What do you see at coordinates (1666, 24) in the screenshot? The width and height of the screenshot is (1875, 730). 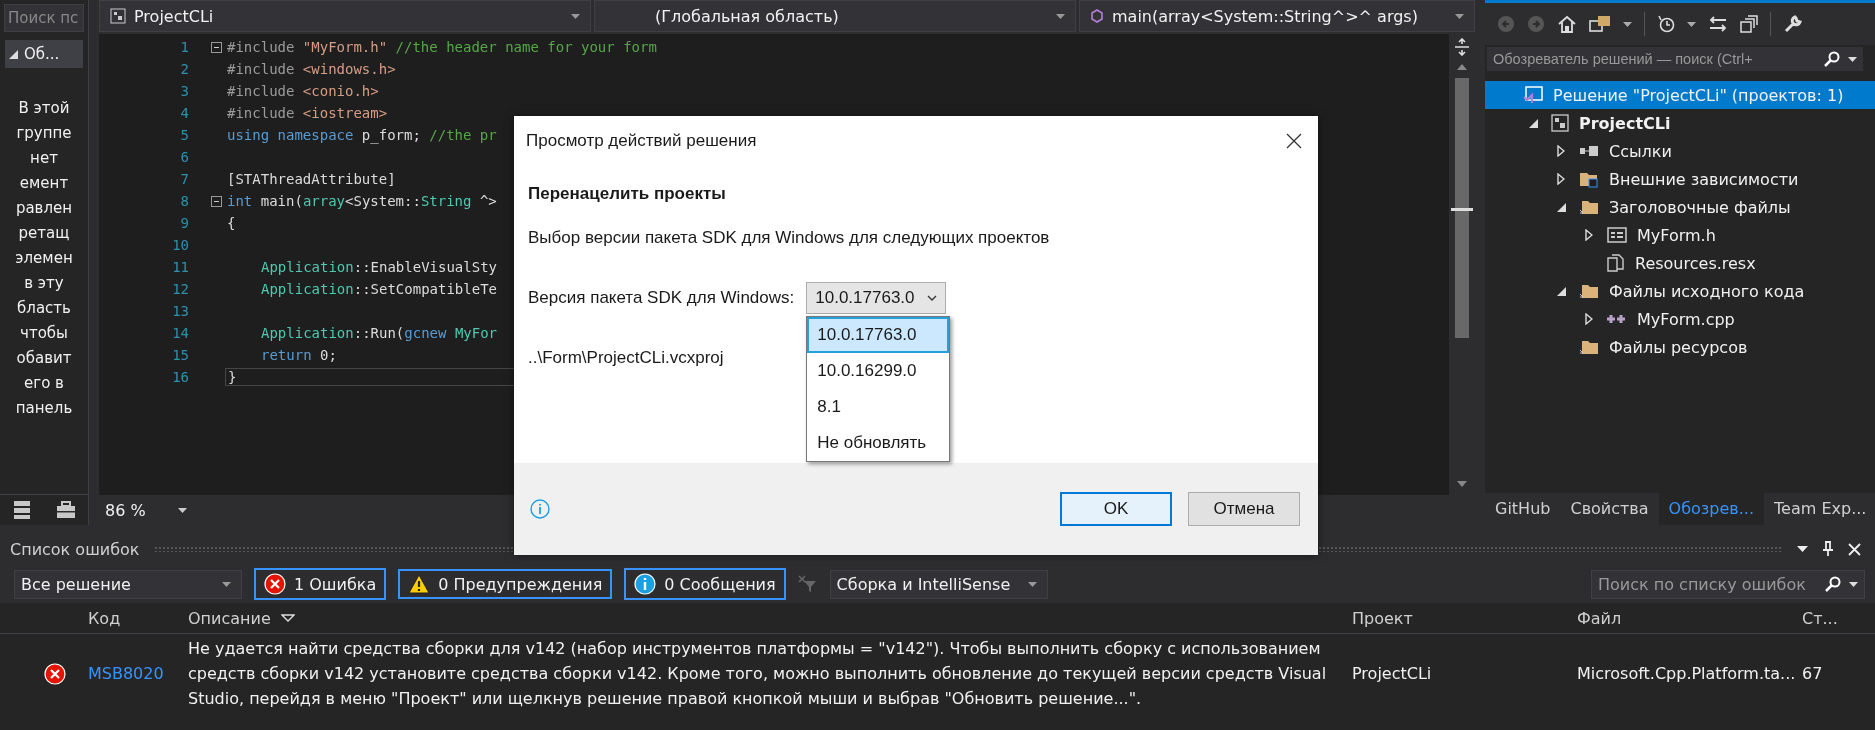 I see `history-icon` at bounding box center [1666, 24].